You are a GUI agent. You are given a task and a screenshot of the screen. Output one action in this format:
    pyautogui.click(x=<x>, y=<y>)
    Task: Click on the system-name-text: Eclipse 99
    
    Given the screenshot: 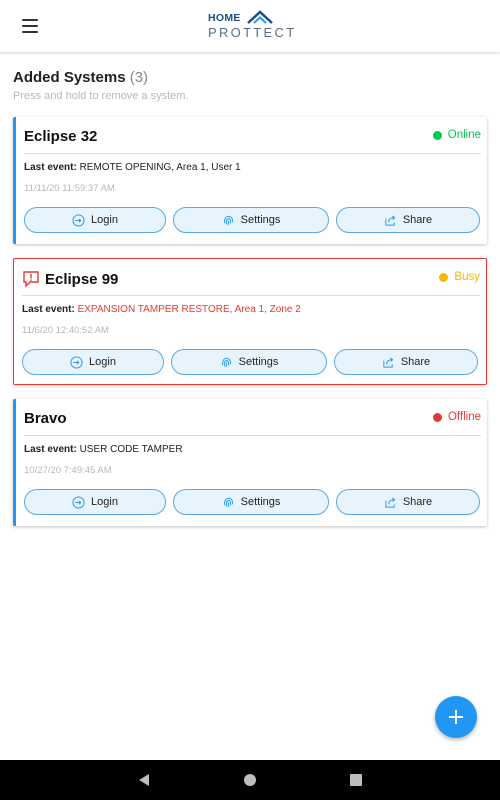 What is the action you would take?
    pyautogui.click(x=82, y=279)
    